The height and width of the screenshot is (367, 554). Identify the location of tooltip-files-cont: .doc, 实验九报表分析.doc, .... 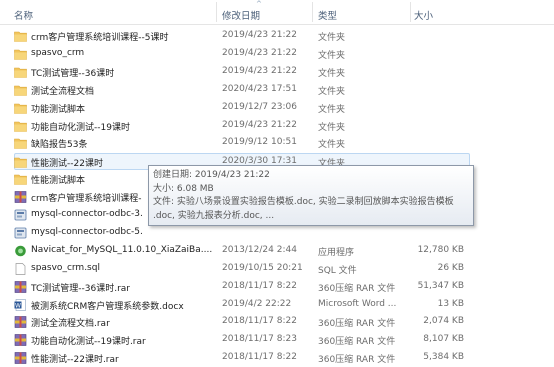
(214, 215).